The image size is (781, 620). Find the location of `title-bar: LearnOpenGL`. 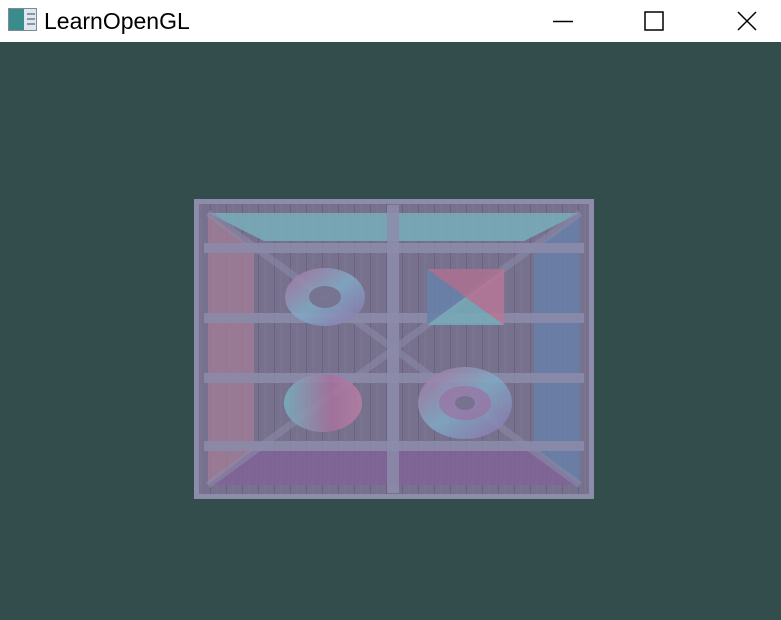

title-bar: LearnOpenGL is located at coordinates (390, 21).